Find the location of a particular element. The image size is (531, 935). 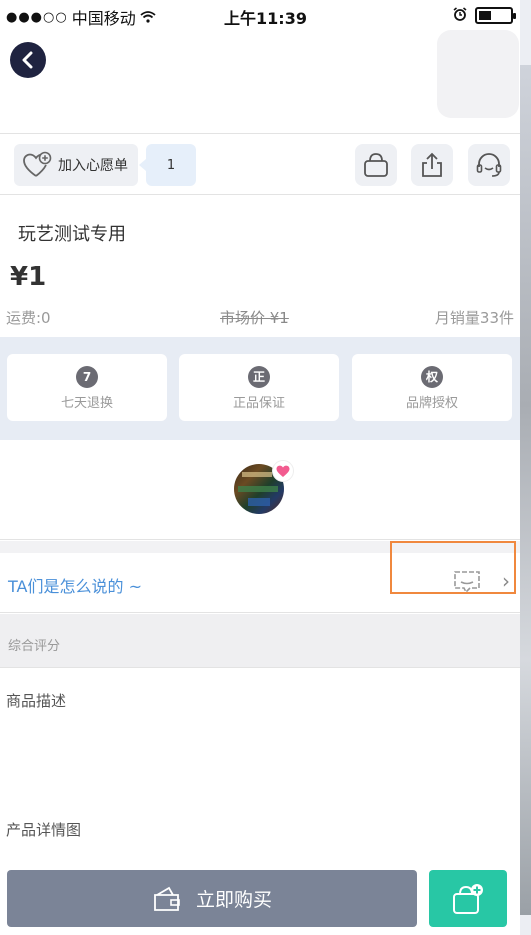

highlight-box is located at coordinates (453, 567).